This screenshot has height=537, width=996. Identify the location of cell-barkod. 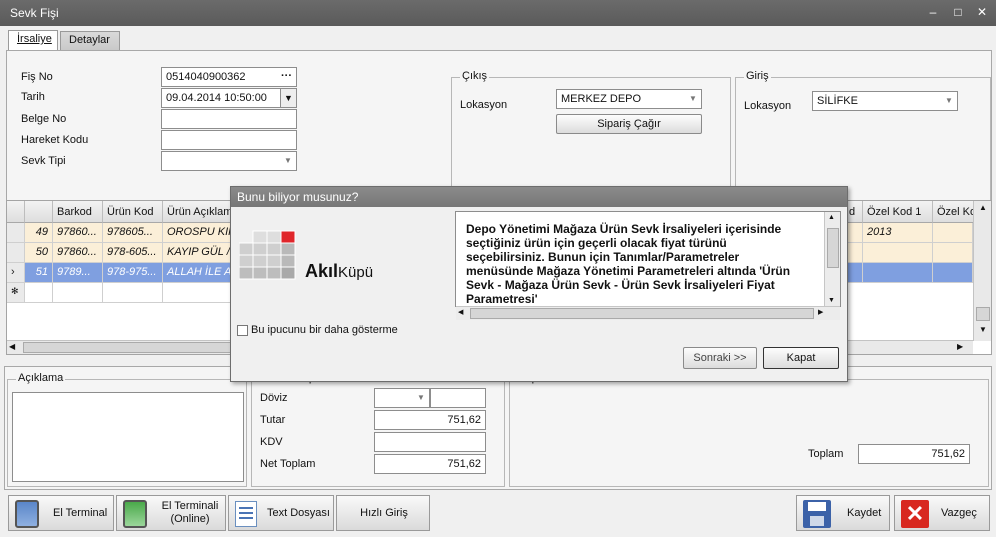
(78, 293).